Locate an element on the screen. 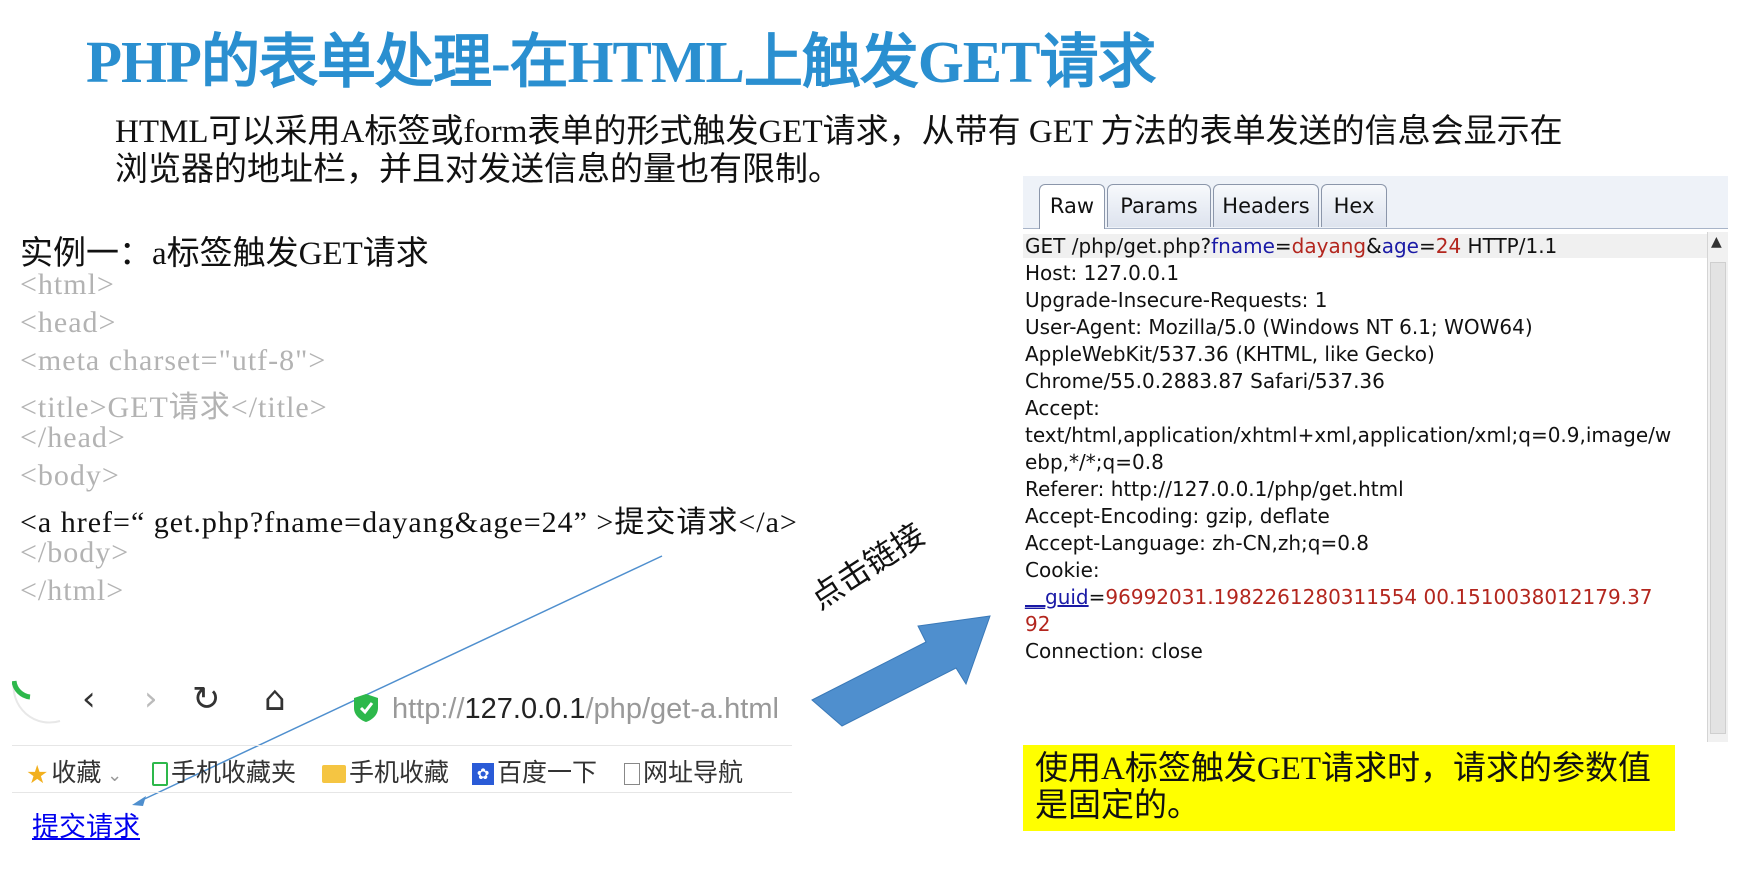 This screenshot has width=1744, height=882. bookmark-mobile: 手机收藏 is located at coordinates (385, 771).